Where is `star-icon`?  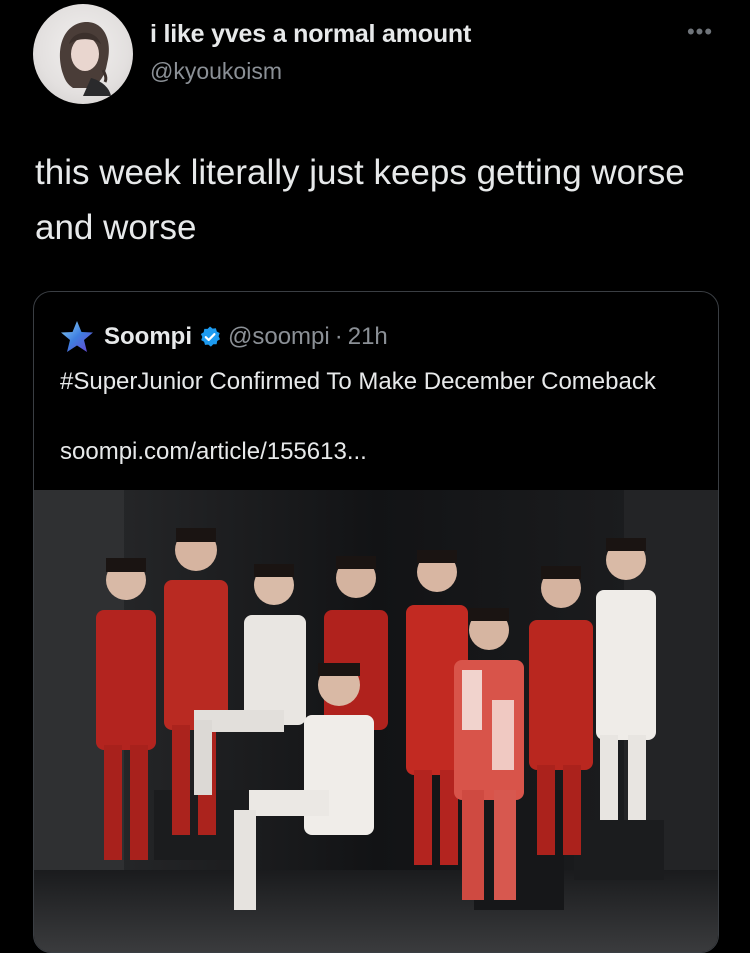 star-icon is located at coordinates (77, 336).